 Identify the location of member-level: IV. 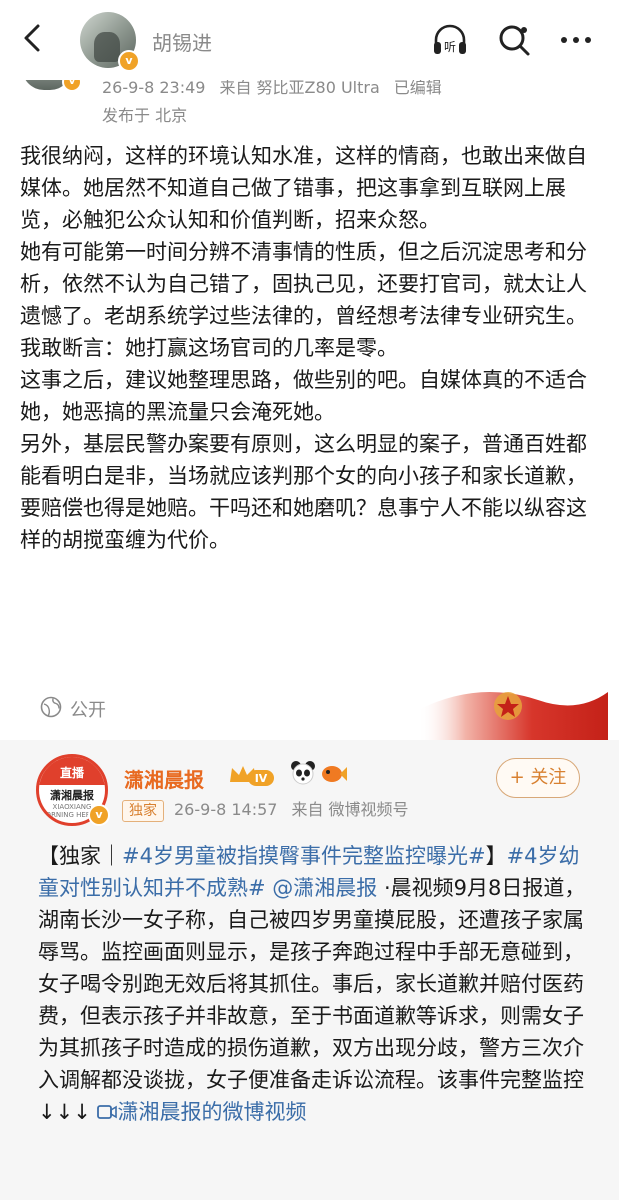
(261, 778).